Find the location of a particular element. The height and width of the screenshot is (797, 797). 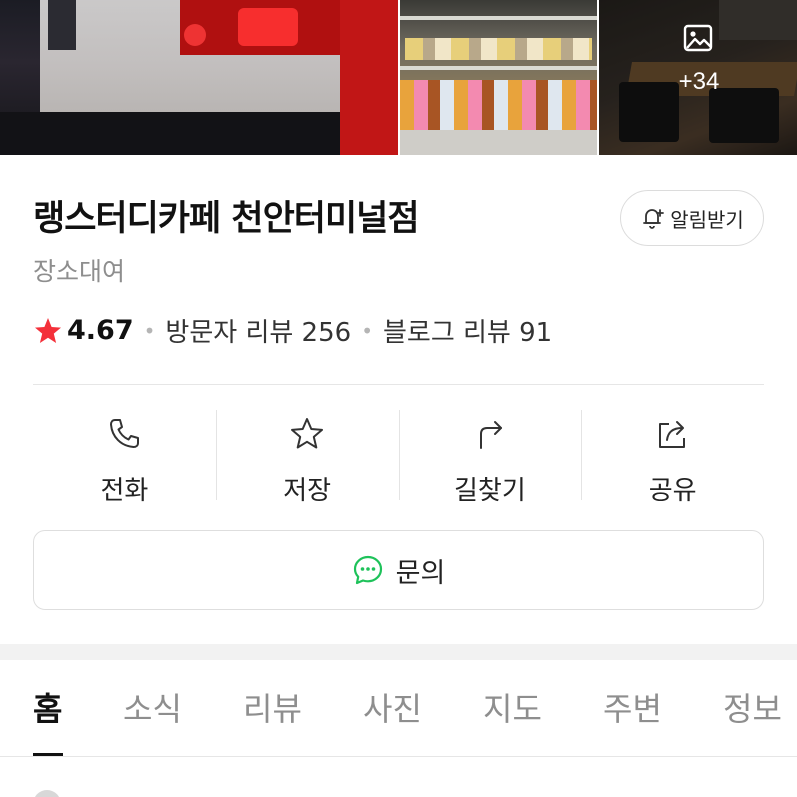

rating-row: 4.67 • 방문자 리뷰 256 • 블로그 리뷰 91 is located at coordinates (292, 330).